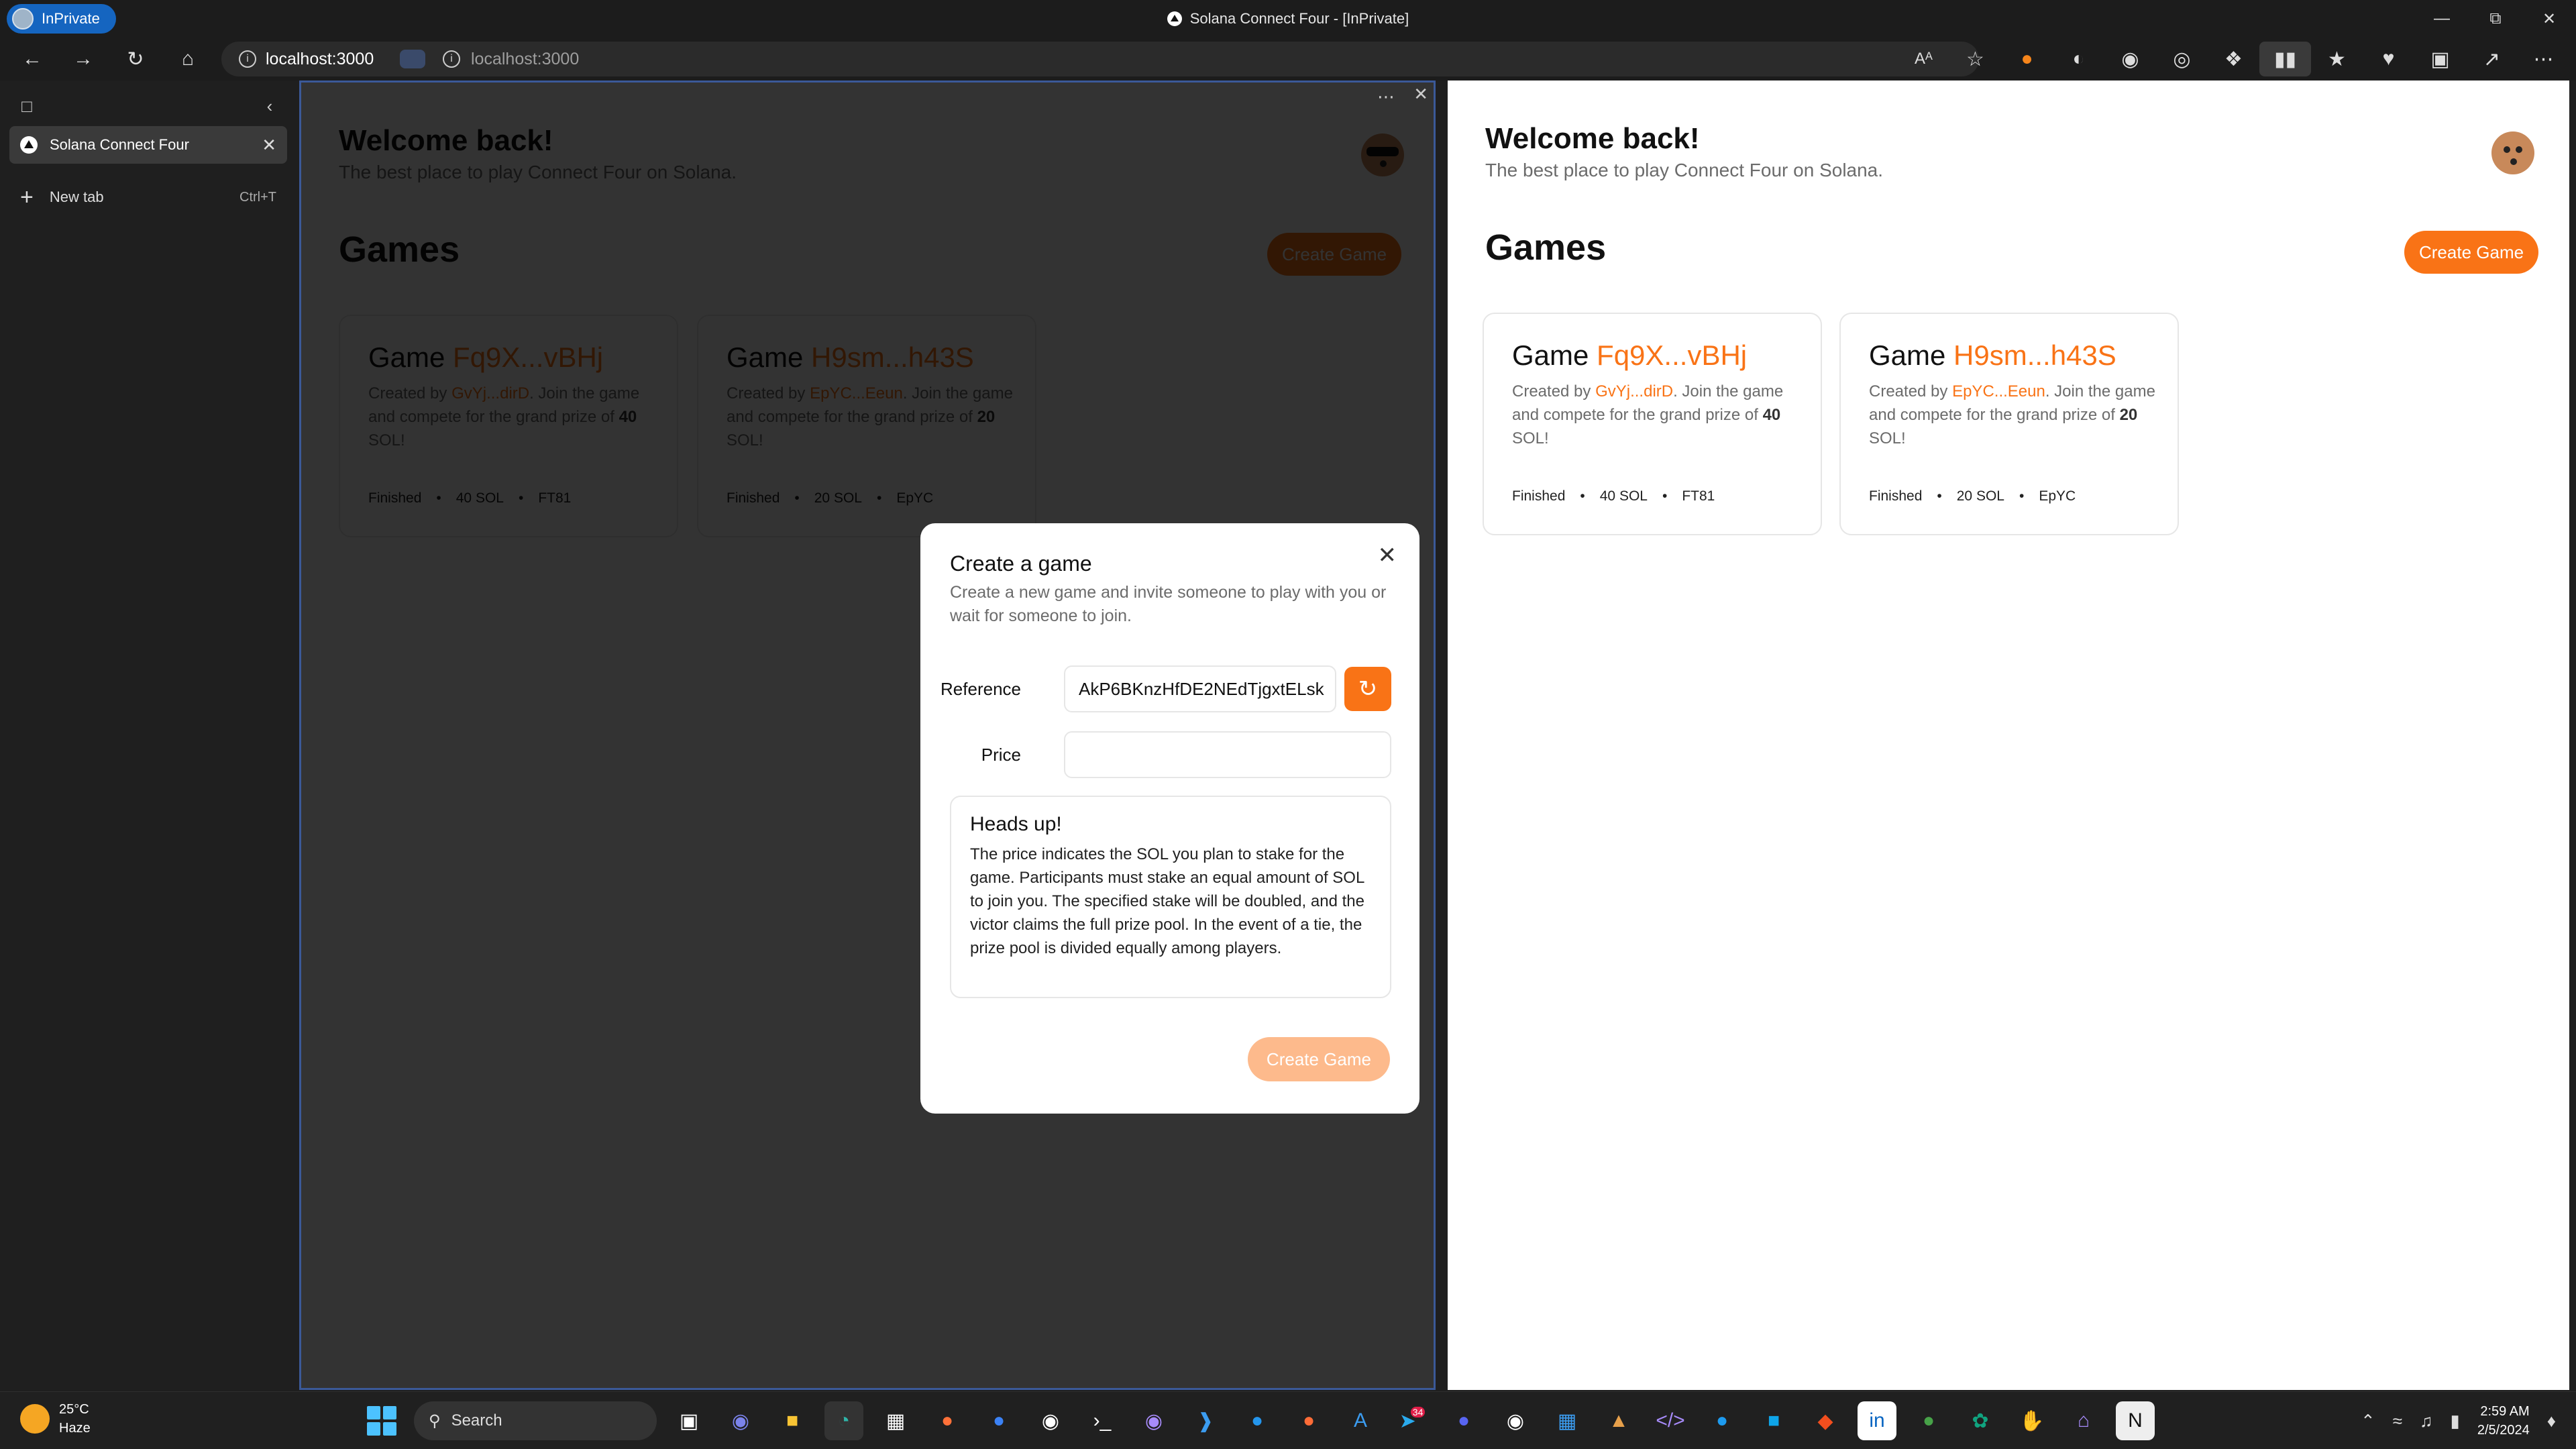  I want to click on mongodb-icon: ●, so click(1928, 1420).